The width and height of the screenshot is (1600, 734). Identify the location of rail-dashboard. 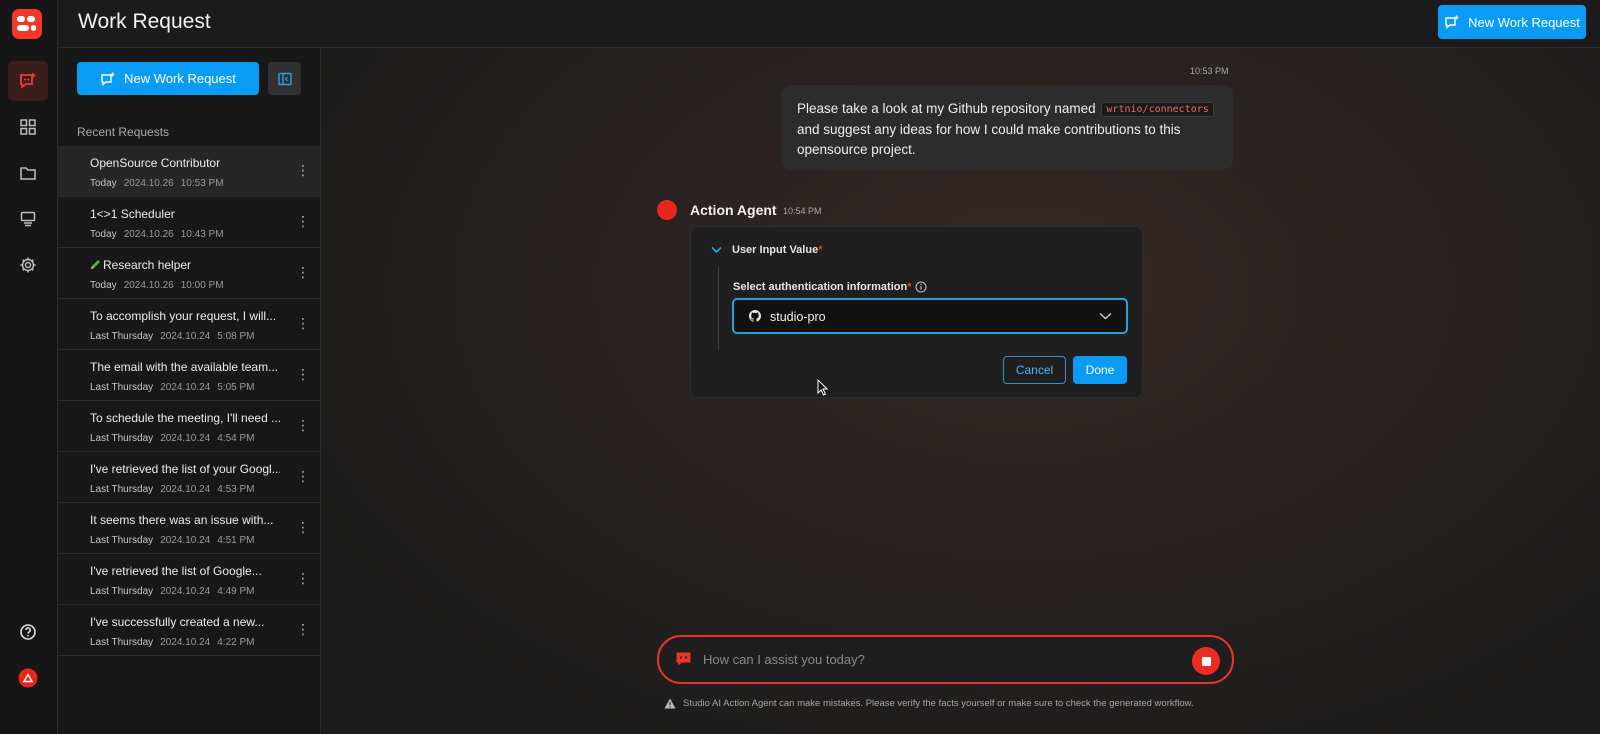
(28, 127).